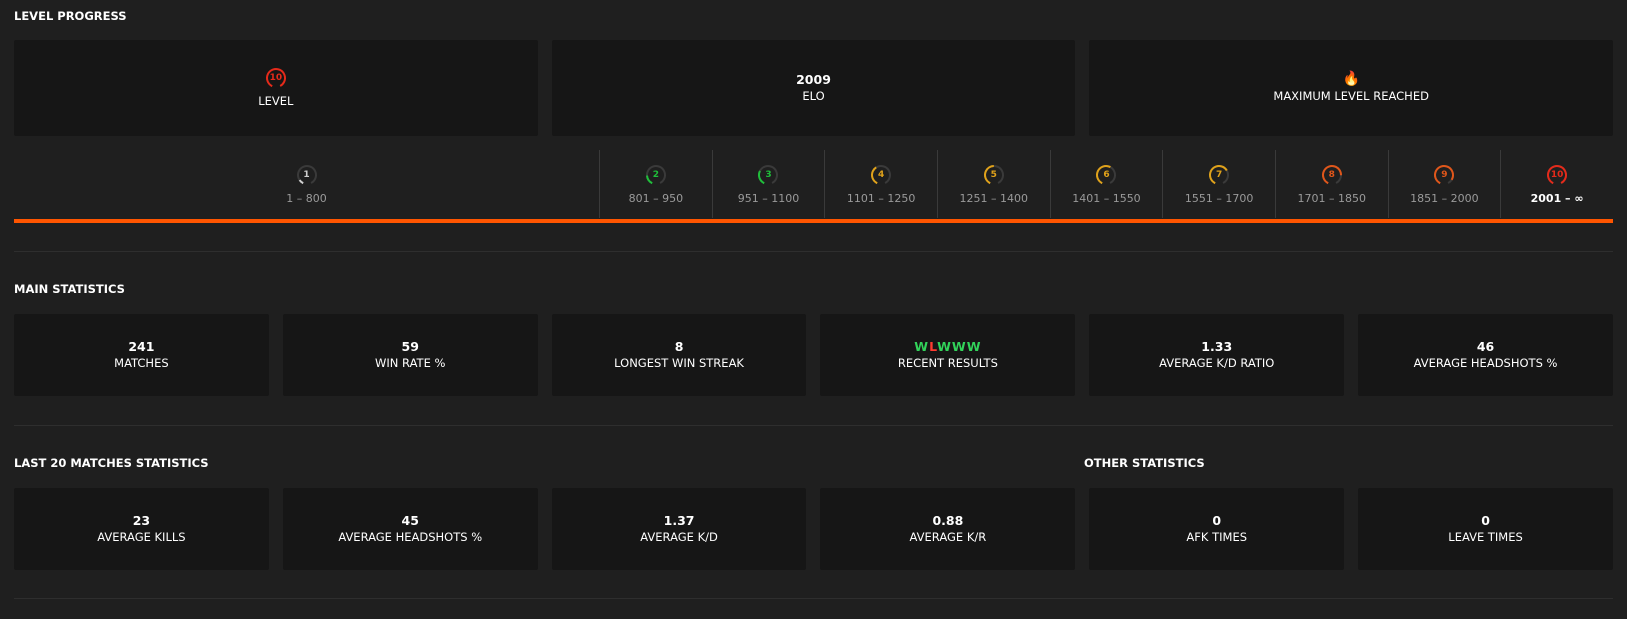  I want to click on level-step-8: 8 1701 – 1850, so click(1331, 184).